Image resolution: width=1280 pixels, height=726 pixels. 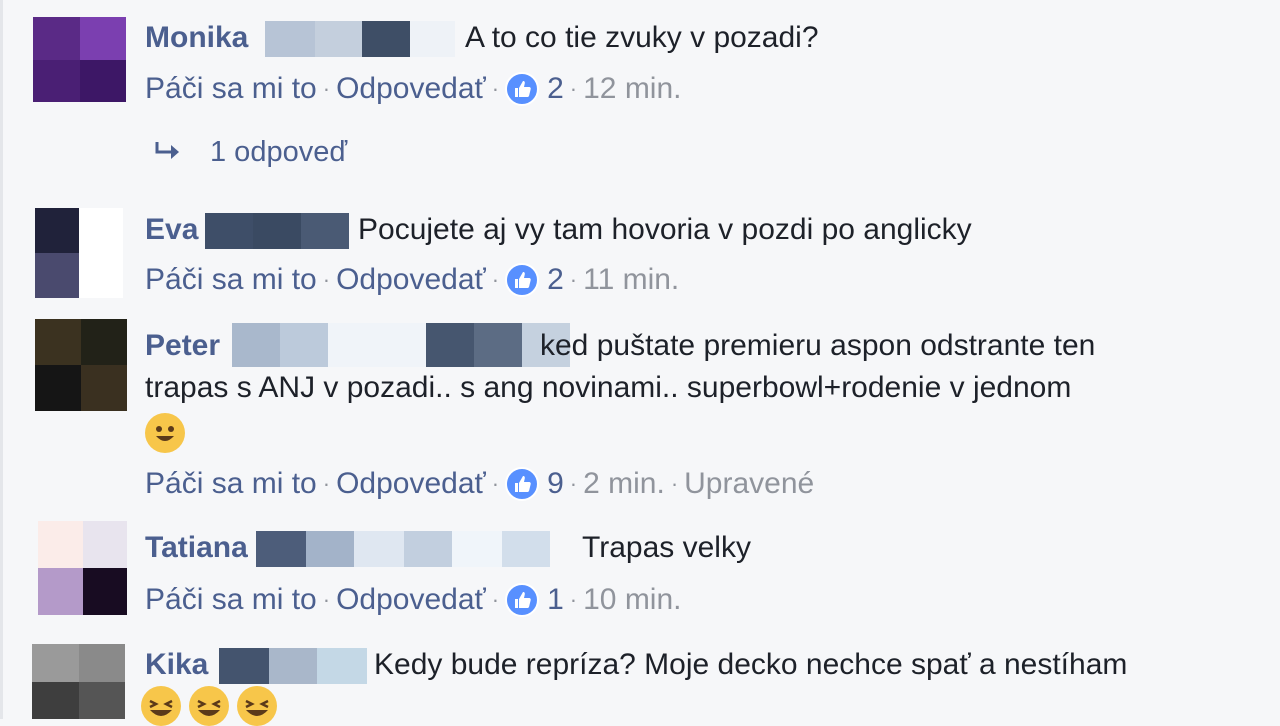 I want to click on comment-time: 2 min., so click(x=624, y=484).